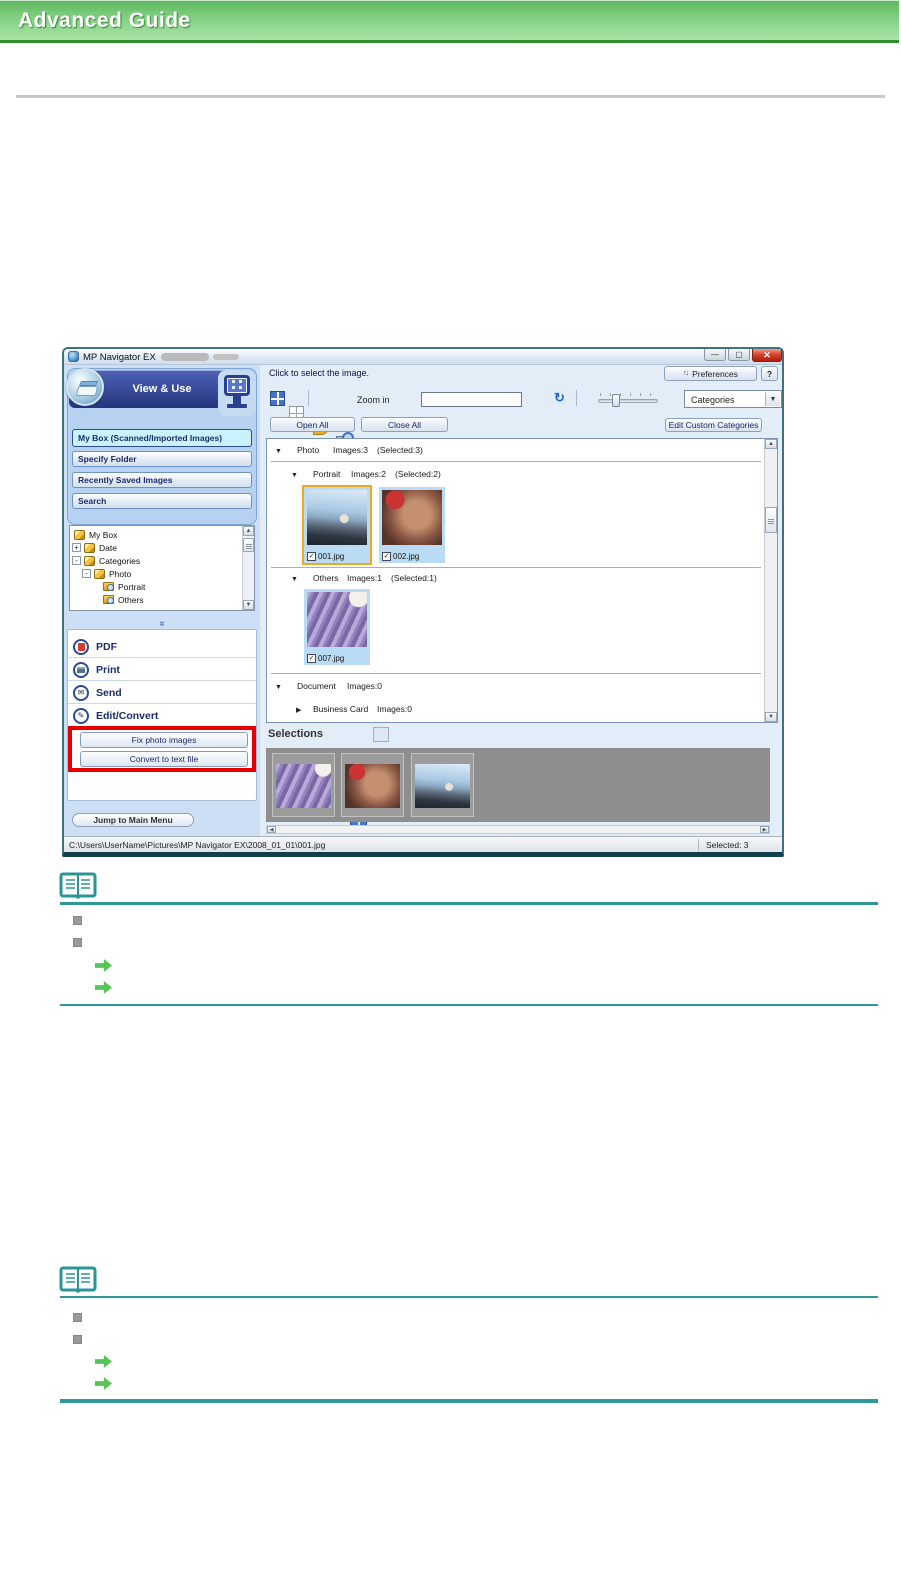  Describe the element at coordinates (739, 355) in the screenshot. I see `maximize-button: ▢` at that location.